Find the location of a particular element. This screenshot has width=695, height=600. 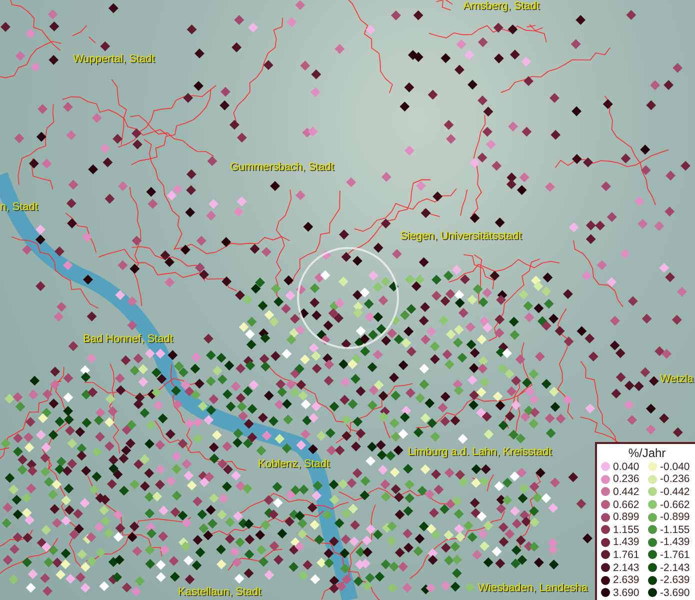

legend-label: -3.690 is located at coordinates (675, 592).